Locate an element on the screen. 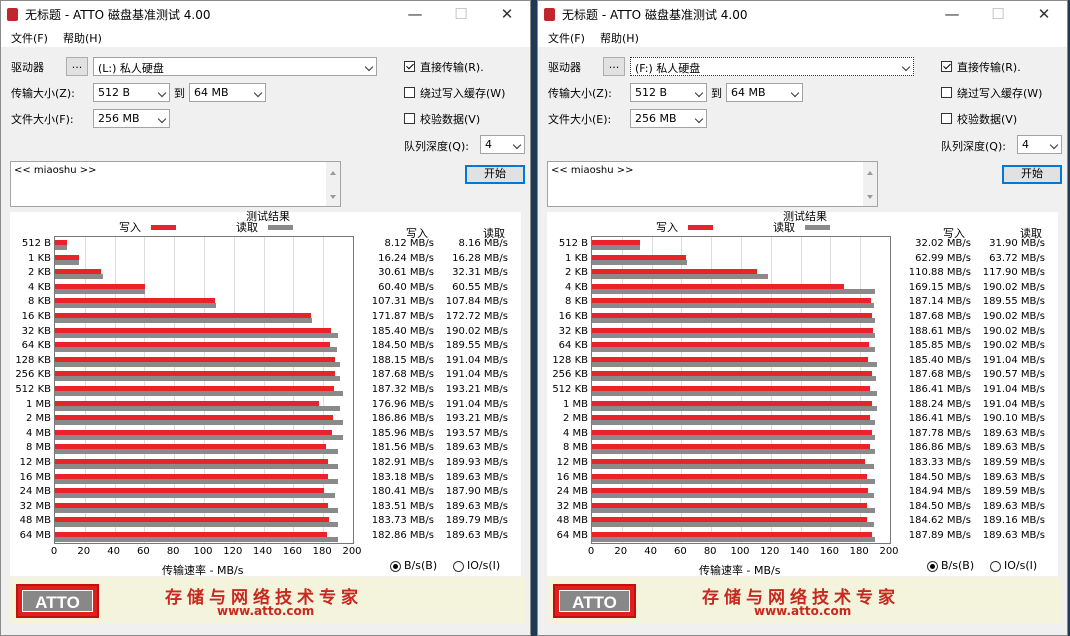 Image resolution: width=1070 pixels, height=636 pixels. read-value: 189.79 MB/s is located at coordinates (476, 521).